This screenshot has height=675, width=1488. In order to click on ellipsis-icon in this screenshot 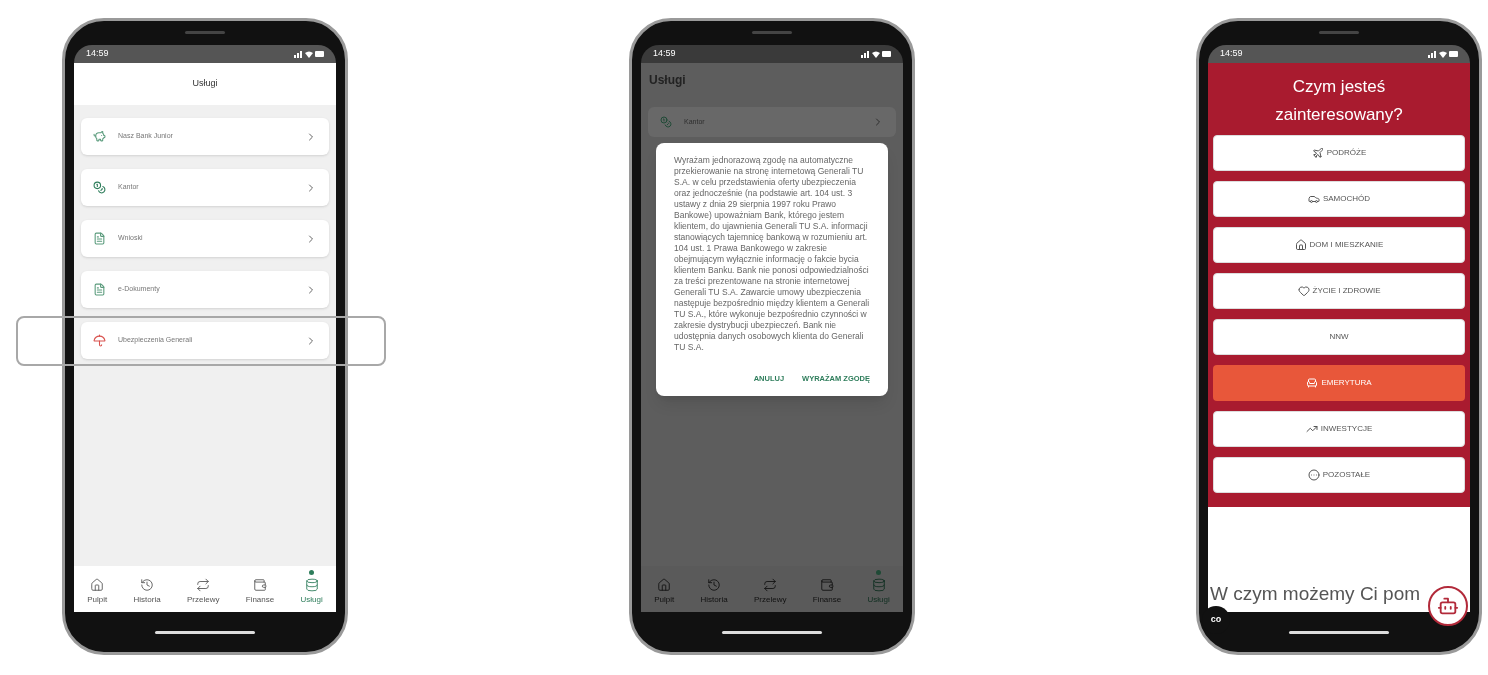, I will do `click(1313, 475)`.